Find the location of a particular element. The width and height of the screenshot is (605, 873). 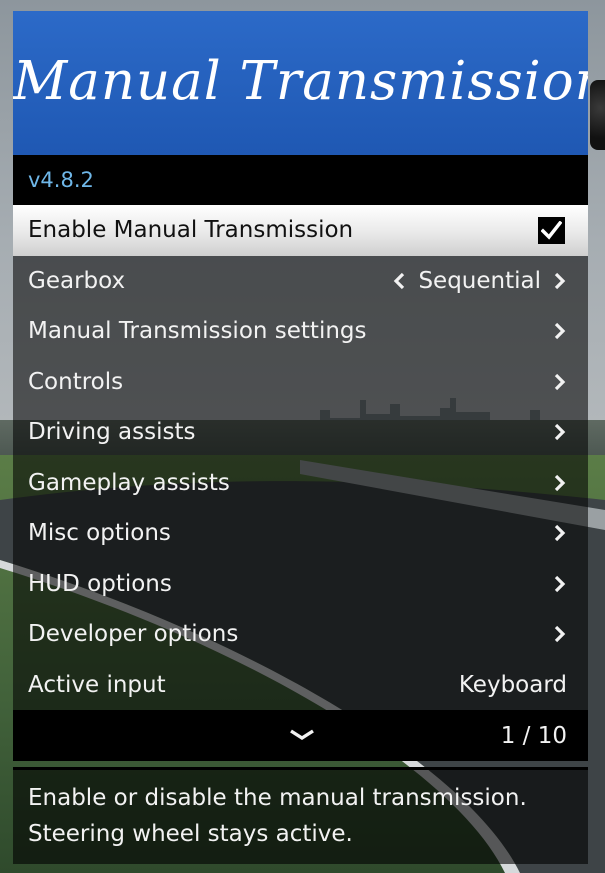

menu-title: Manual Transmission is located at coordinates (300, 81).